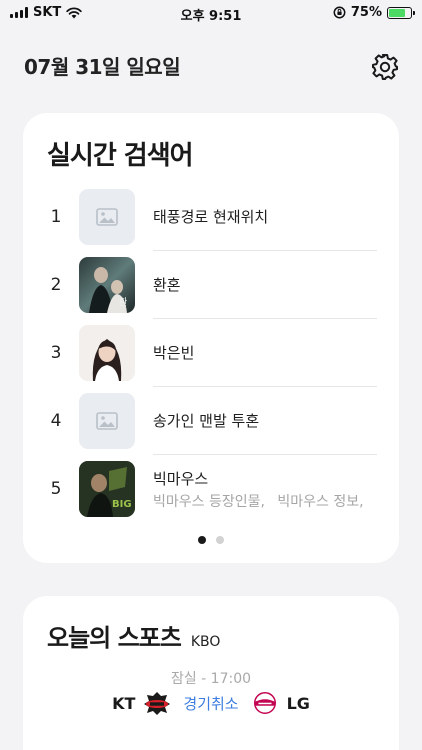  I want to click on kt-wiz-logo-icon, so click(157, 703).